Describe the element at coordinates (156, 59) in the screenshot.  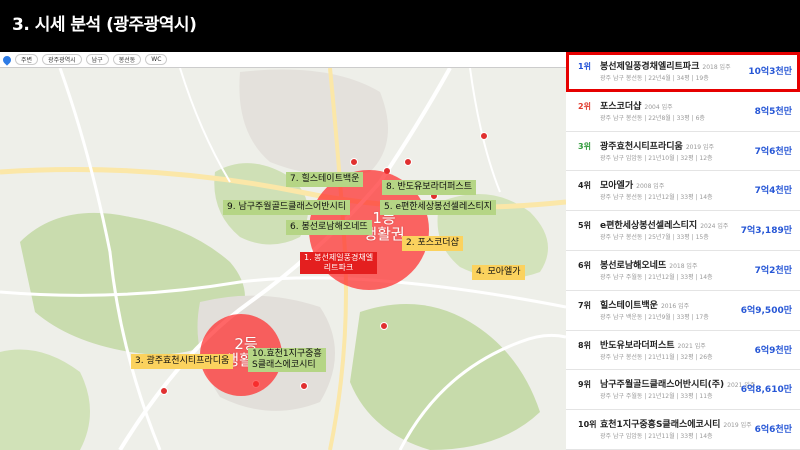
I see `map-wc-chip: WC` at that location.